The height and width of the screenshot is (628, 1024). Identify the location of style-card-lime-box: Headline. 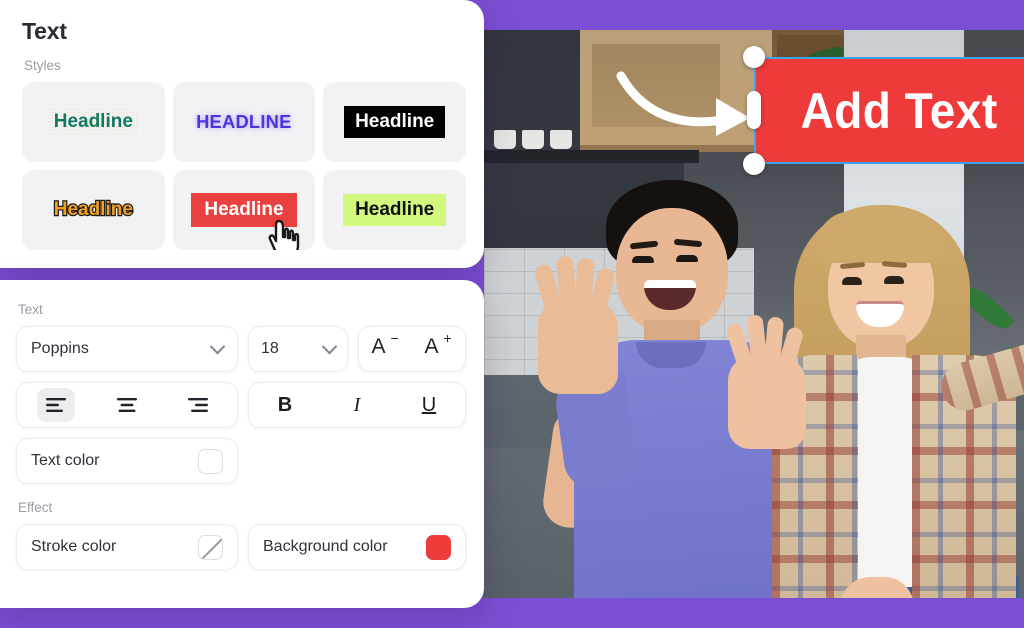
(394, 210).